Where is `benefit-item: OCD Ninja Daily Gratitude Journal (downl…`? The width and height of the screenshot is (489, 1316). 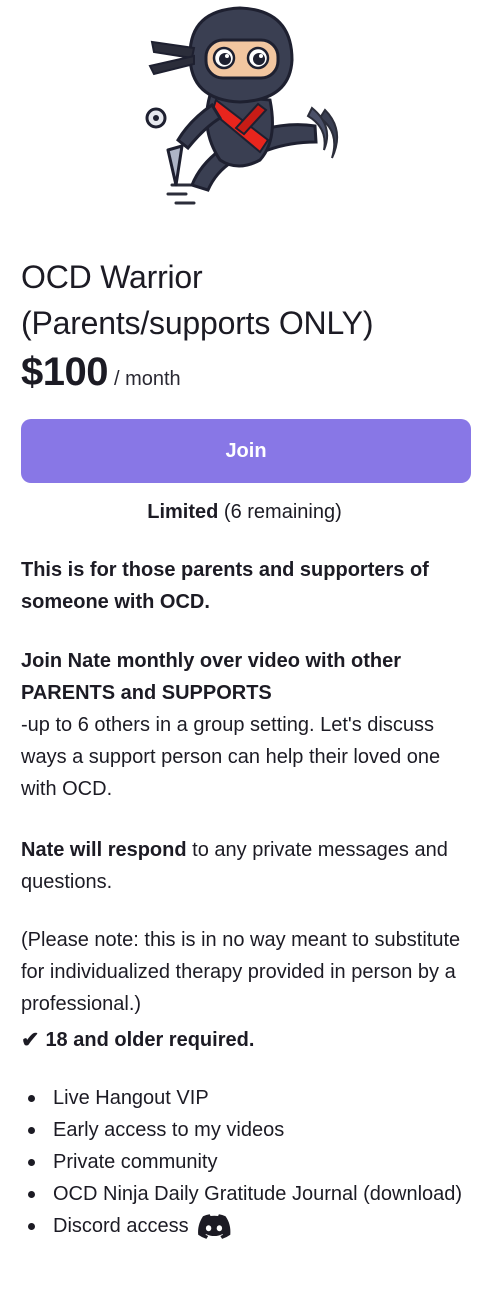 benefit-item: OCD Ninja Daily Gratitude Journal (downl… is located at coordinates (247, 1194).